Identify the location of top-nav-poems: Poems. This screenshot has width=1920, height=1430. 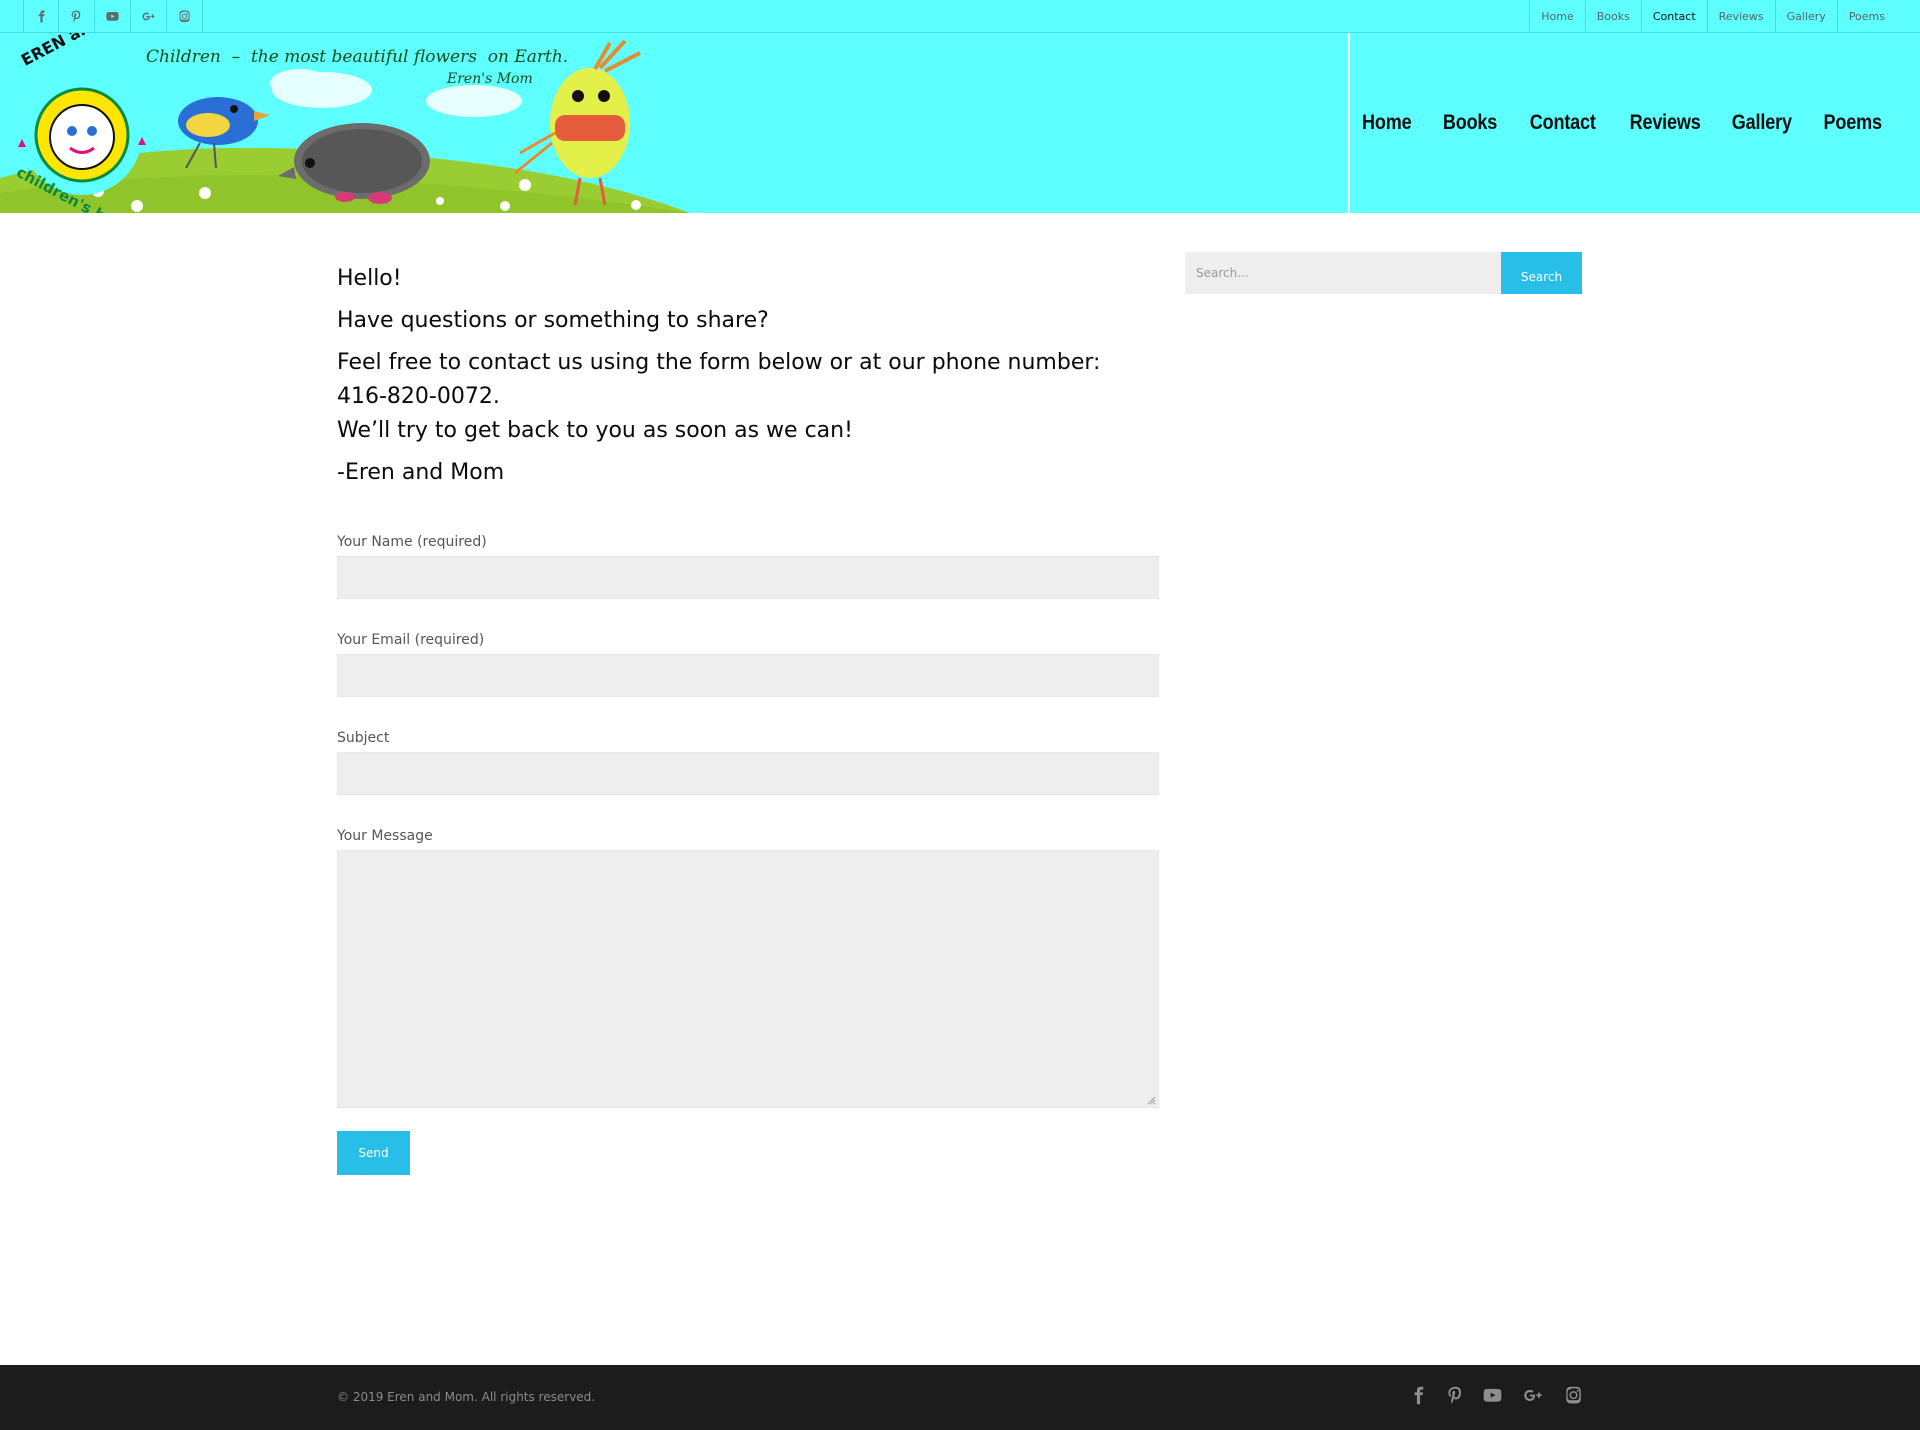
(1866, 16).